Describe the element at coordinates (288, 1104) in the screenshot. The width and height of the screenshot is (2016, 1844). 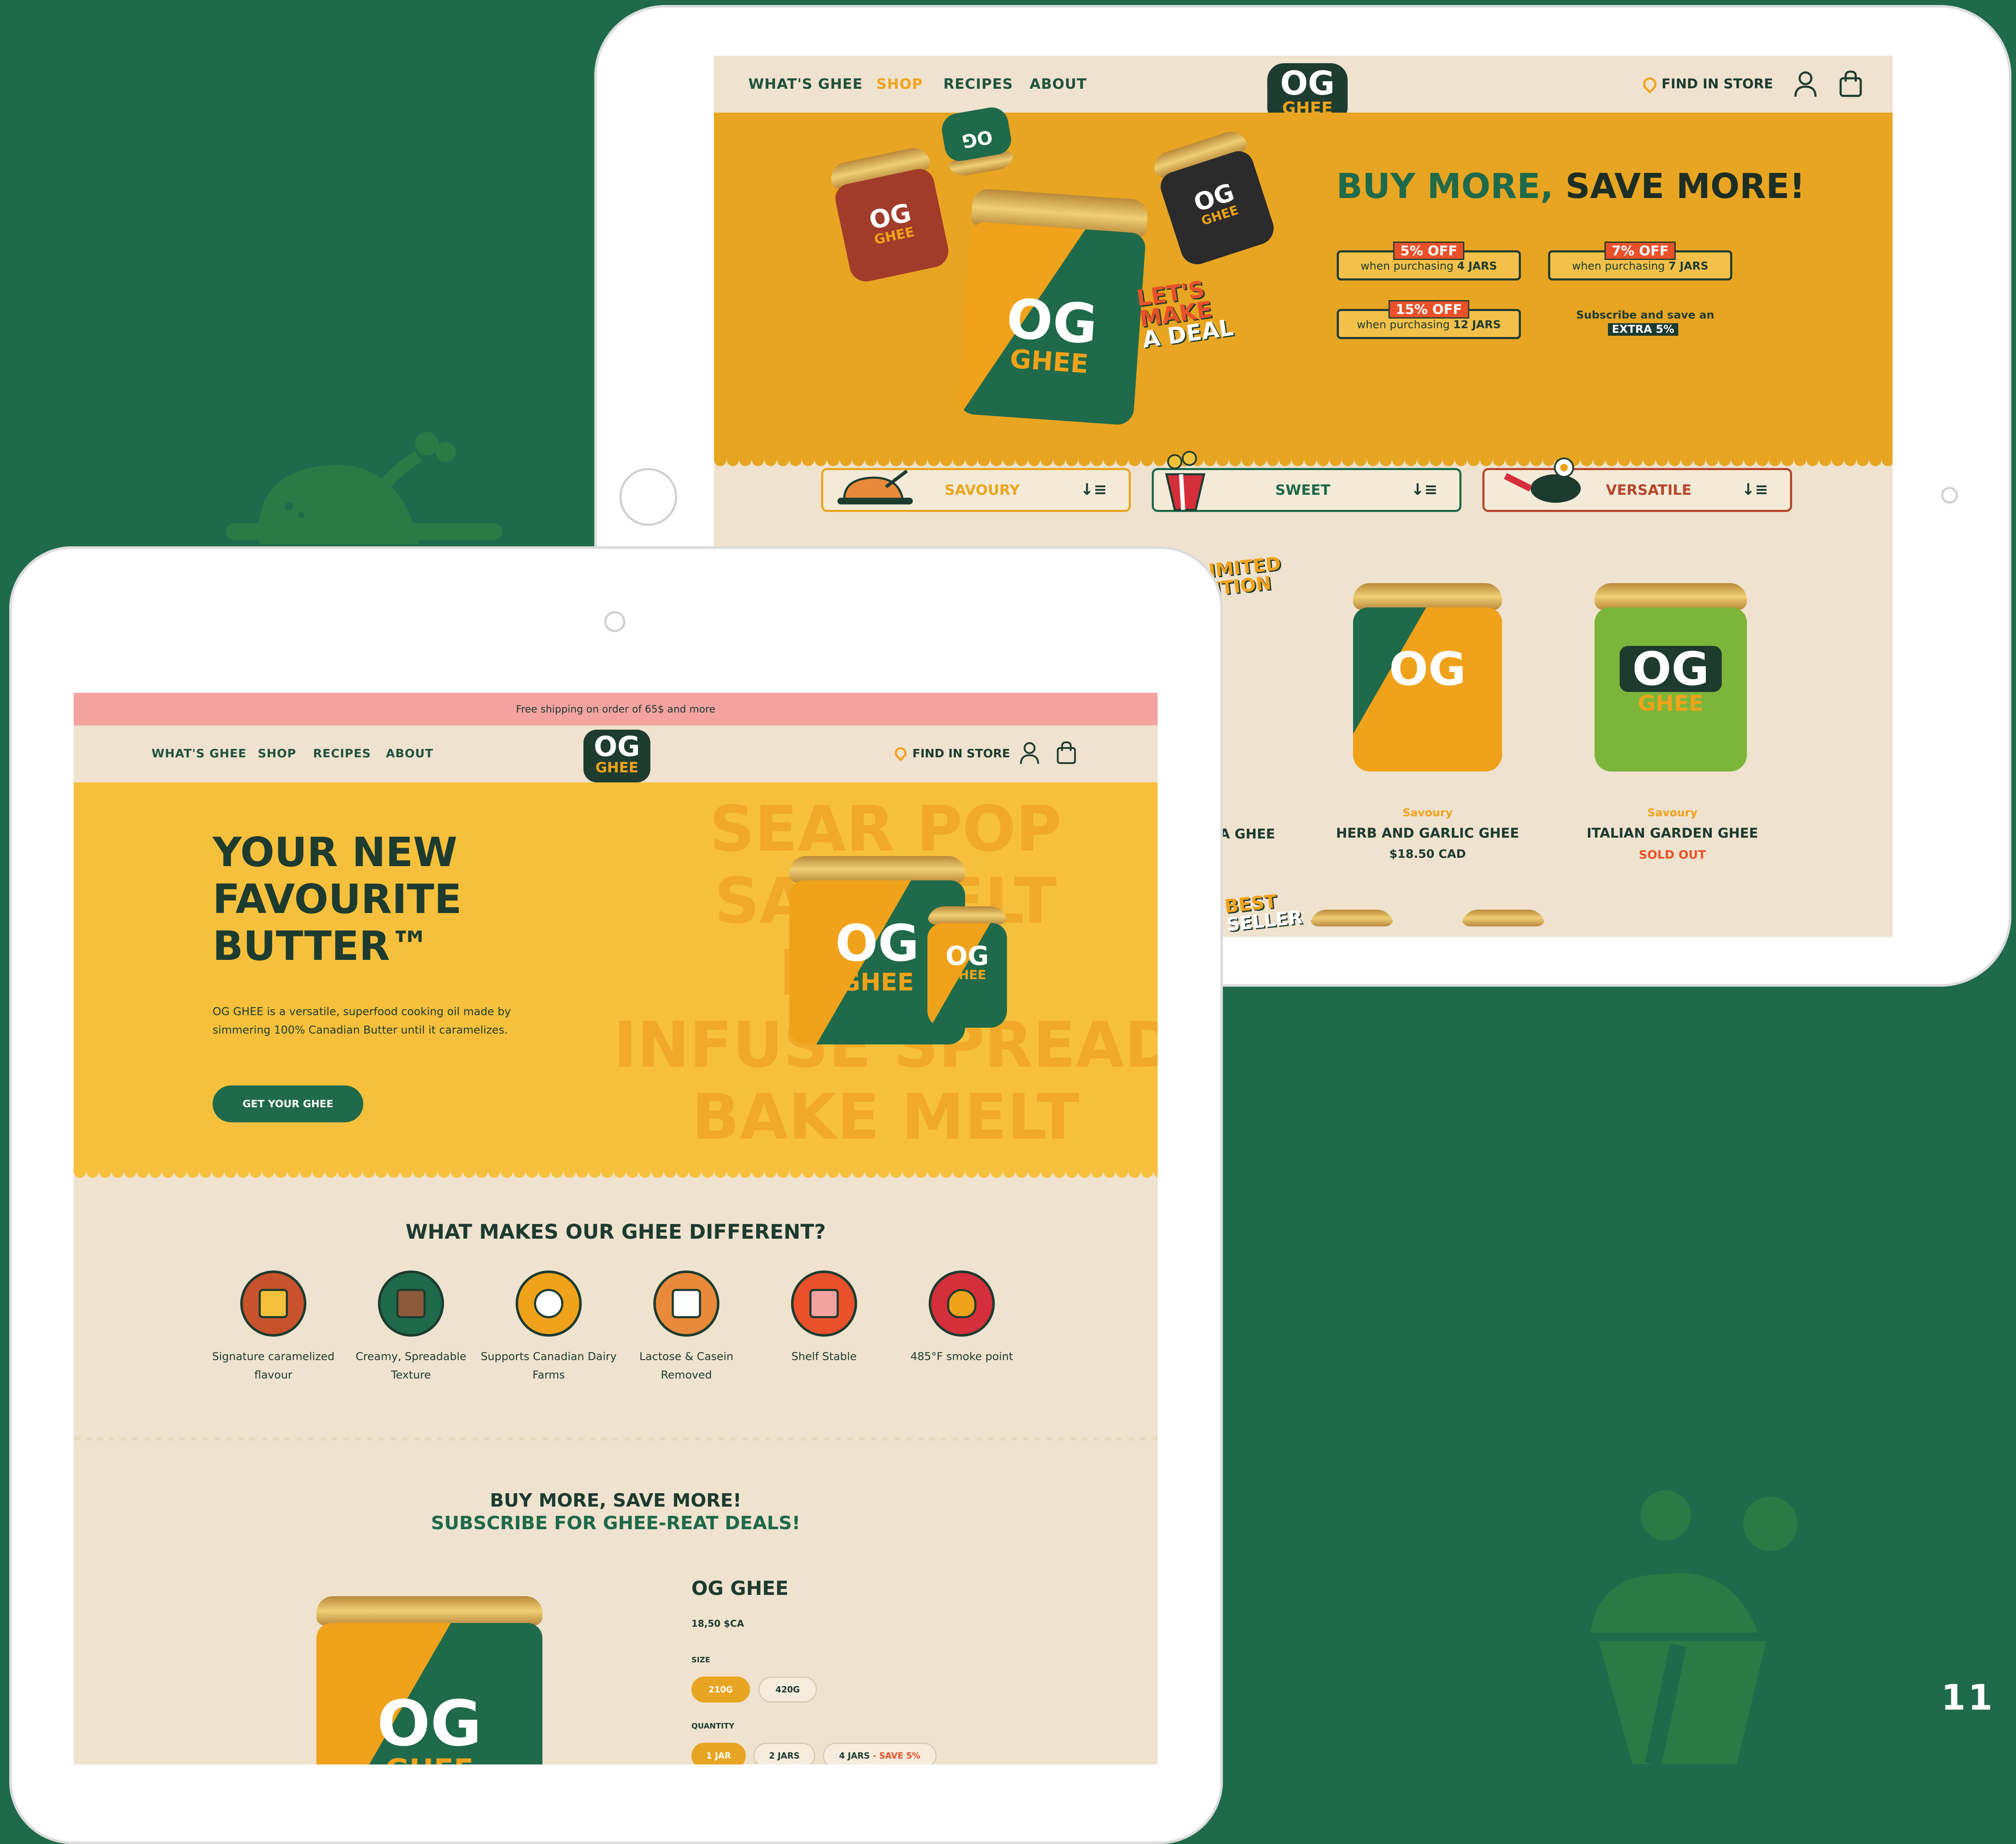
I see `get-your-ghee-button: GET YOUR GHEE` at that location.